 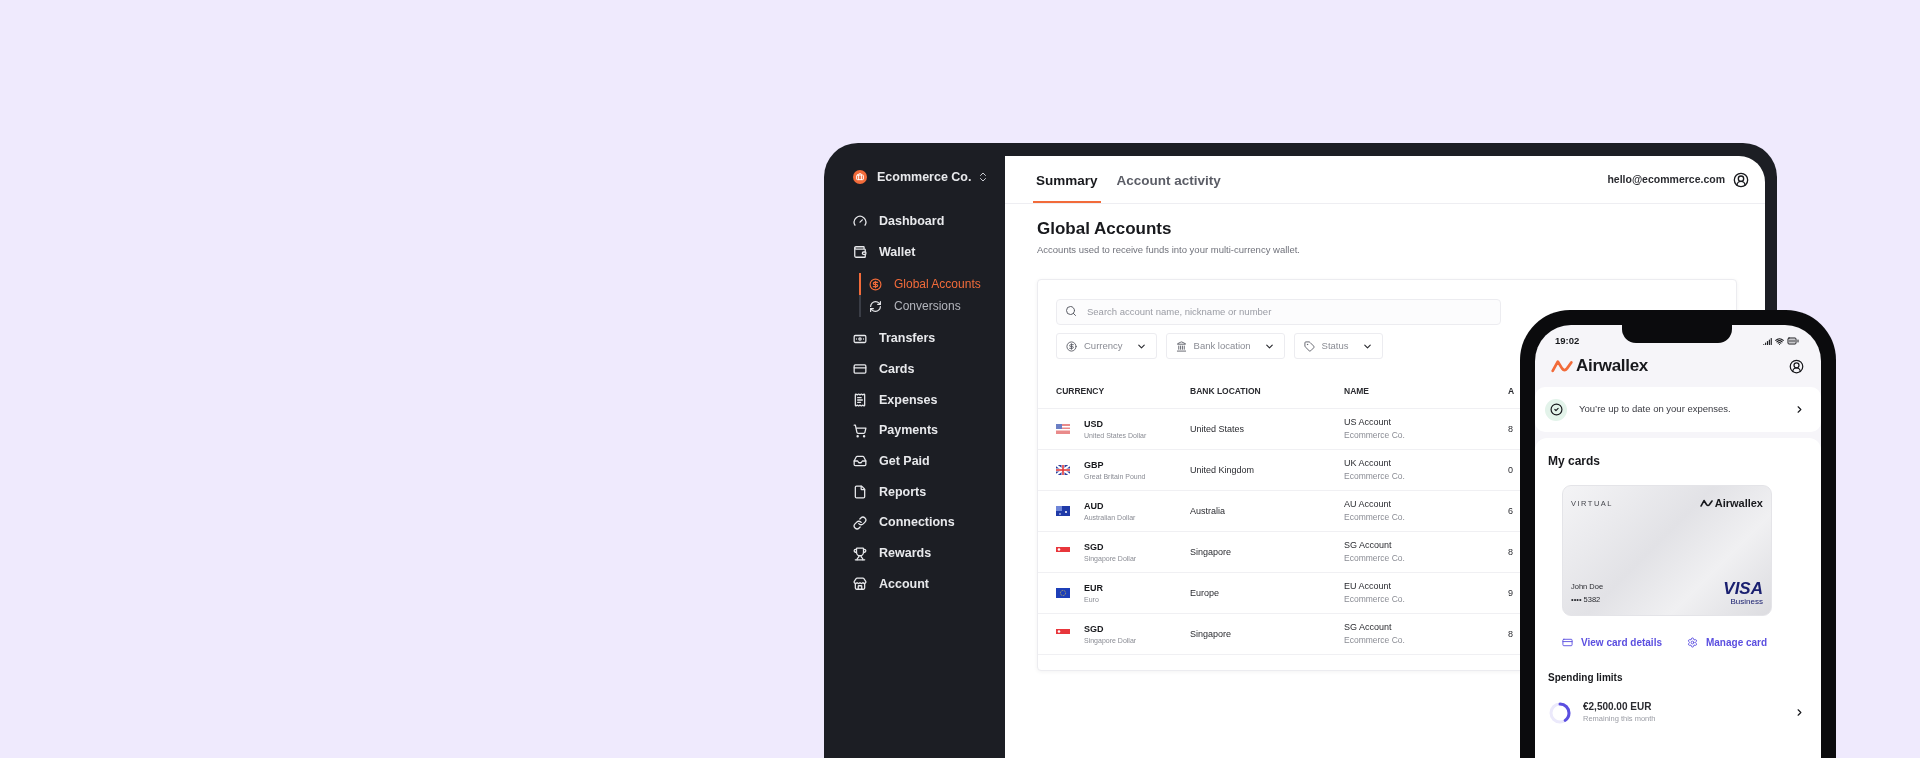 What do you see at coordinates (1560, 712) in the screenshot?
I see `limit-progress-ring` at bounding box center [1560, 712].